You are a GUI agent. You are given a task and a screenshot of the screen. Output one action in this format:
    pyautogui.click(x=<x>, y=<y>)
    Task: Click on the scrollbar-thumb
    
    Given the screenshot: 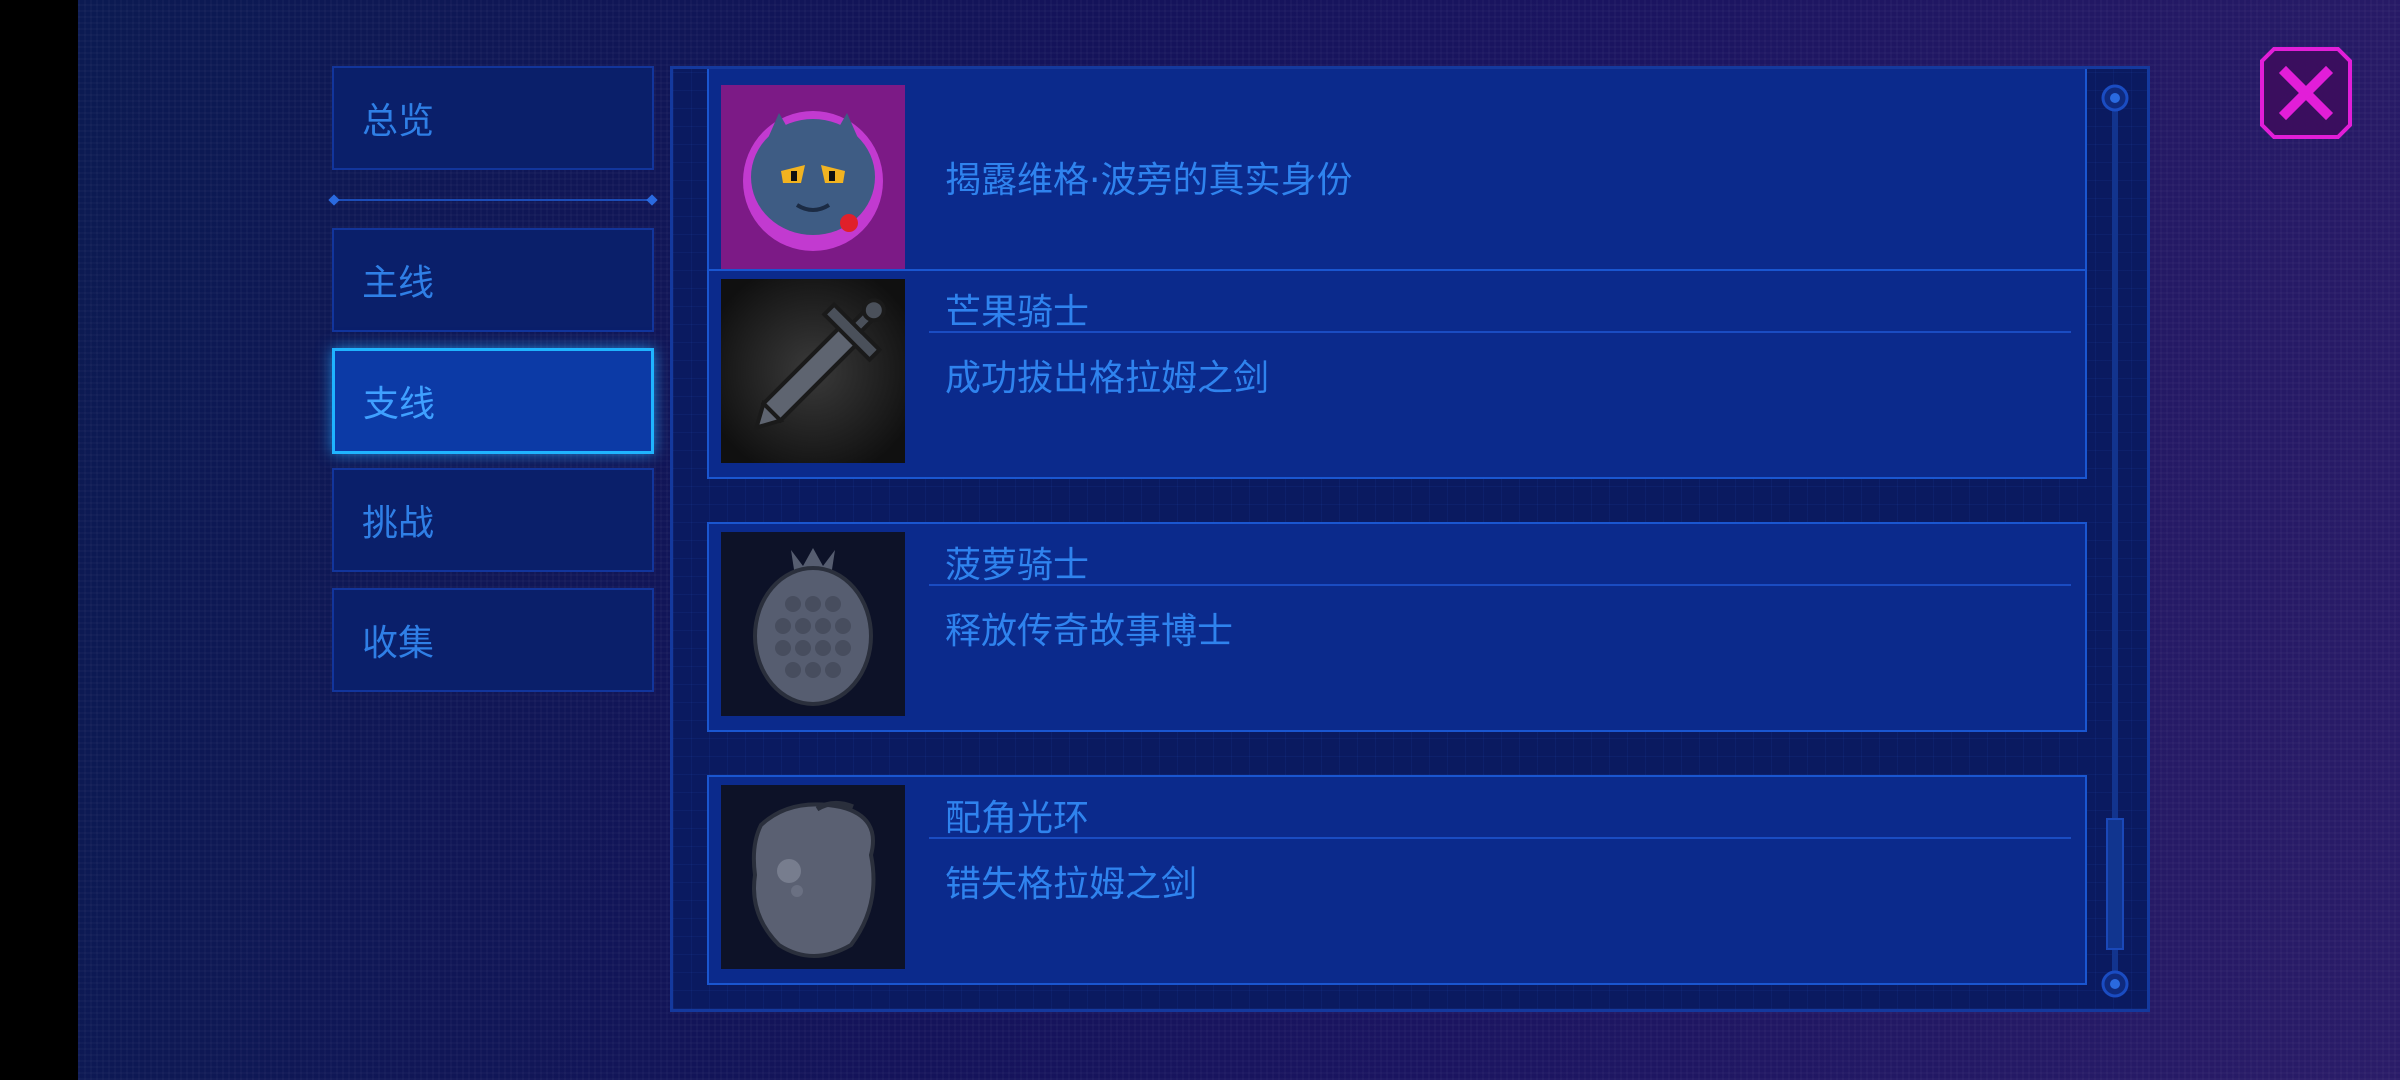 What is the action you would take?
    pyautogui.click(x=2115, y=884)
    